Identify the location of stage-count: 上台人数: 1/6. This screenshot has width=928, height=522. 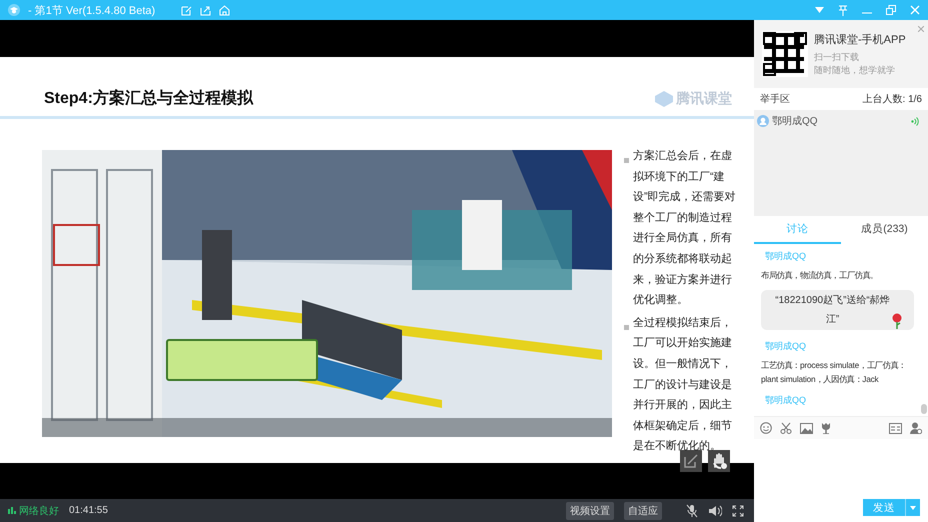
(892, 99).